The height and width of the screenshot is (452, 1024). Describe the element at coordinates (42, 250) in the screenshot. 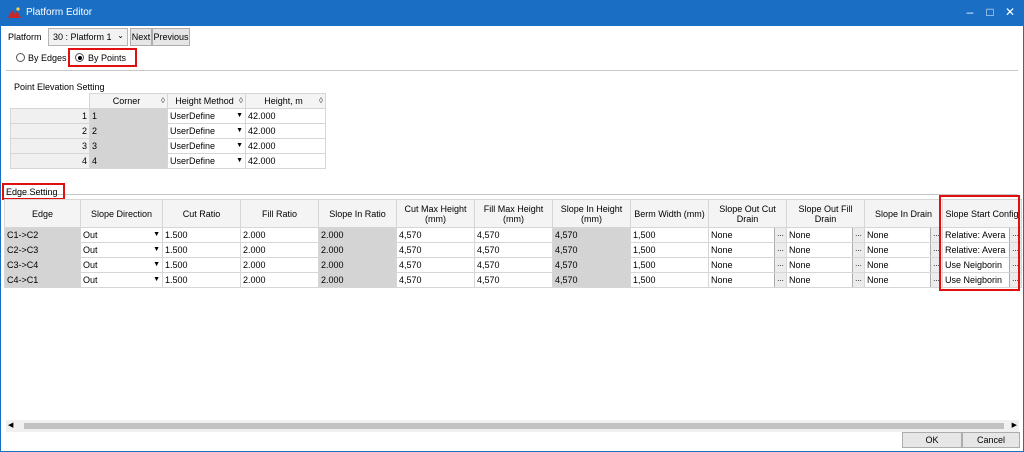

I see `edge-cell: C2->C3` at that location.